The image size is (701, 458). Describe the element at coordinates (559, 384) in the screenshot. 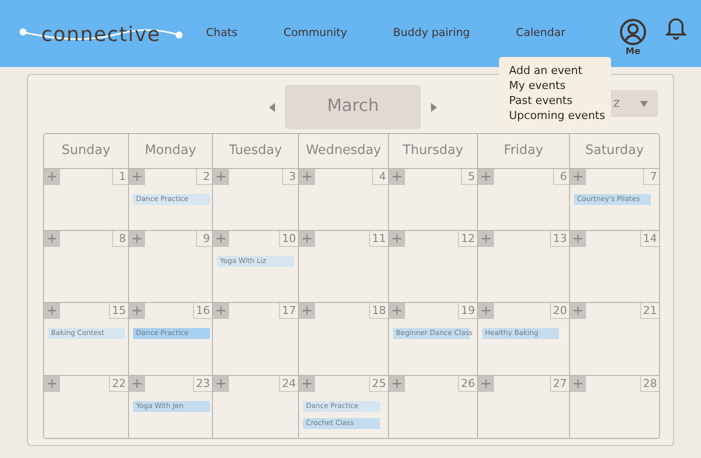

I see `day-number: 27` at that location.